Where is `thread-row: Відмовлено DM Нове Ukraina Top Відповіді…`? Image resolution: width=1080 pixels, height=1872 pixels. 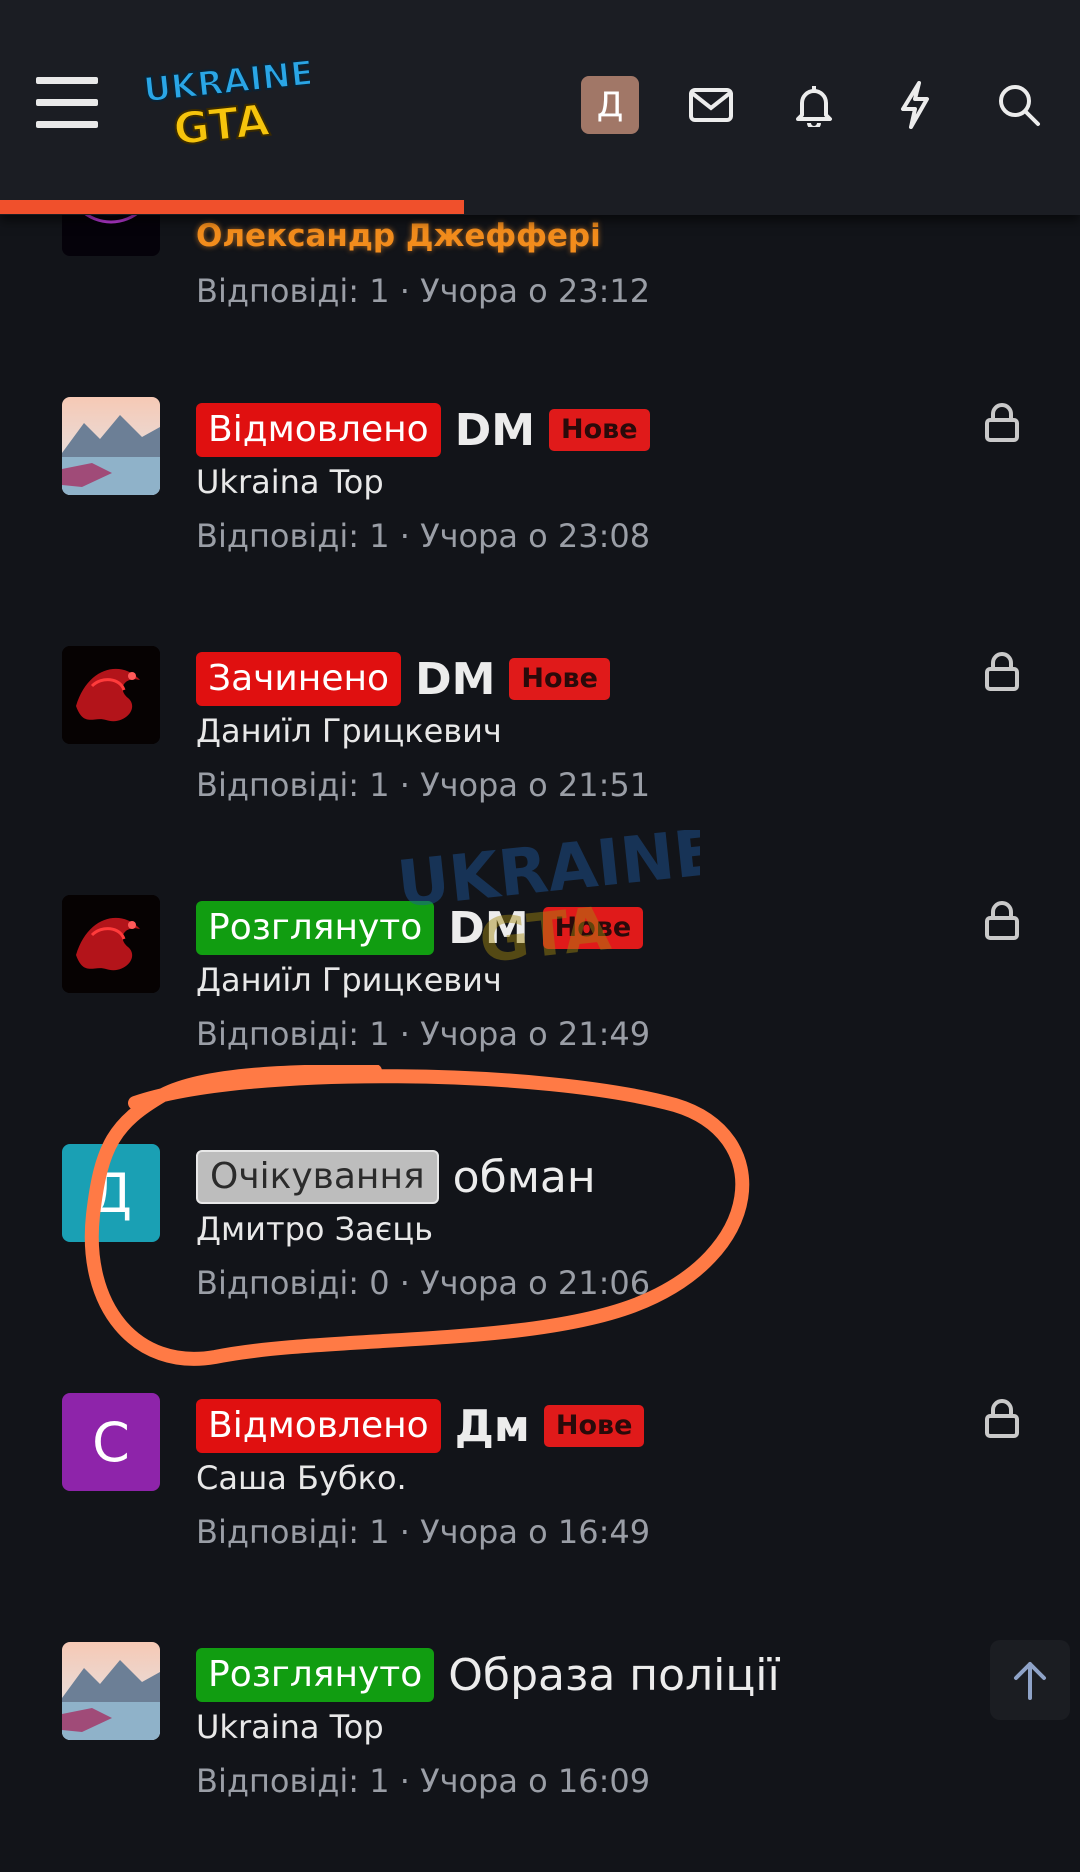
thread-row: Відмовлено DM Нове Ukraina Top Відповіді… is located at coordinates (540, 512).